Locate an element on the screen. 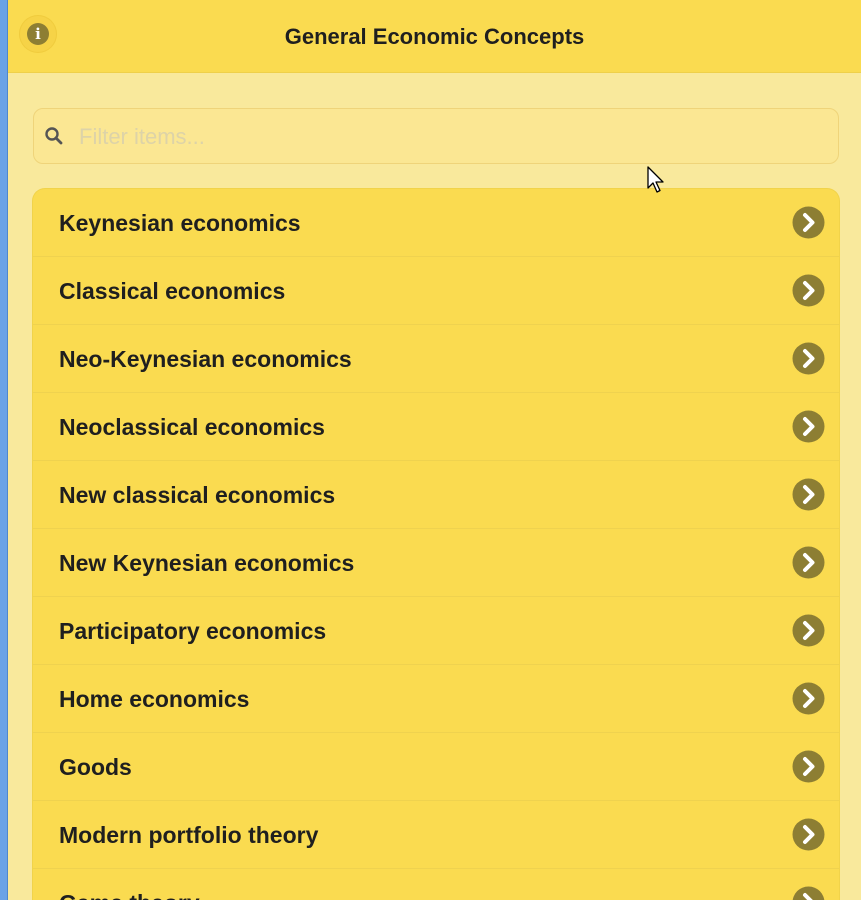  list-item-label: Home economics is located at coordinates (154, 699).